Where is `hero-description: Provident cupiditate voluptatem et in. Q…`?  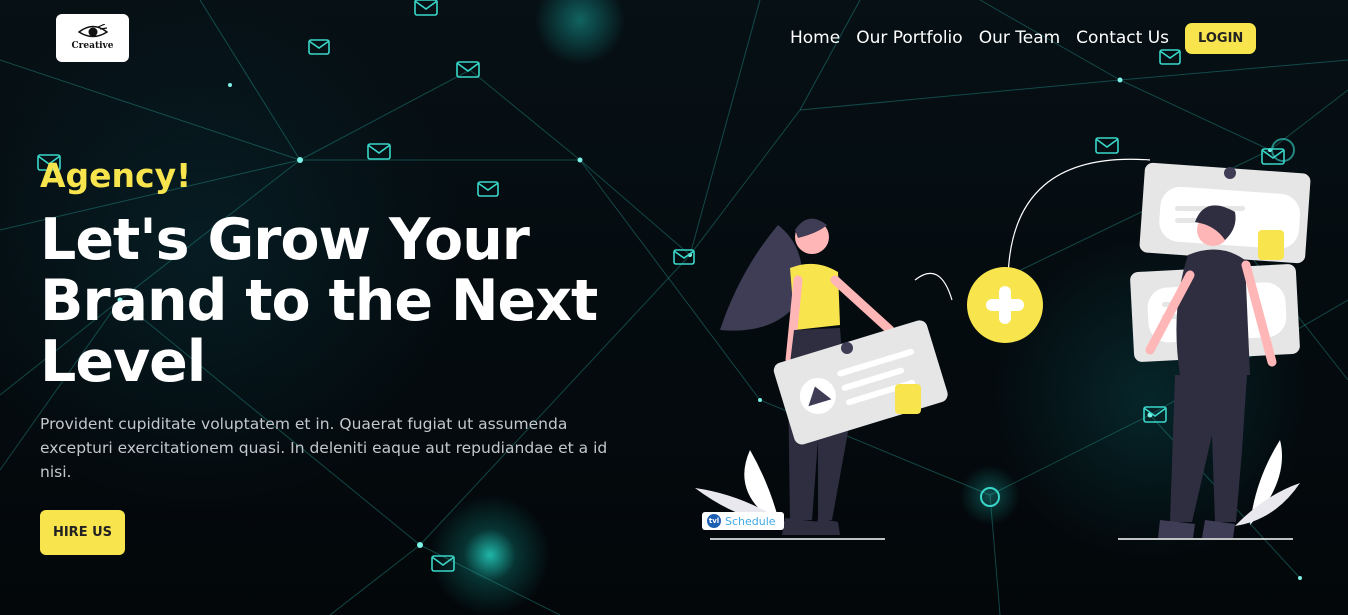 hero-description: Provident cupiditate voluptatem et in. Q… is located at coordinates (324, 448).